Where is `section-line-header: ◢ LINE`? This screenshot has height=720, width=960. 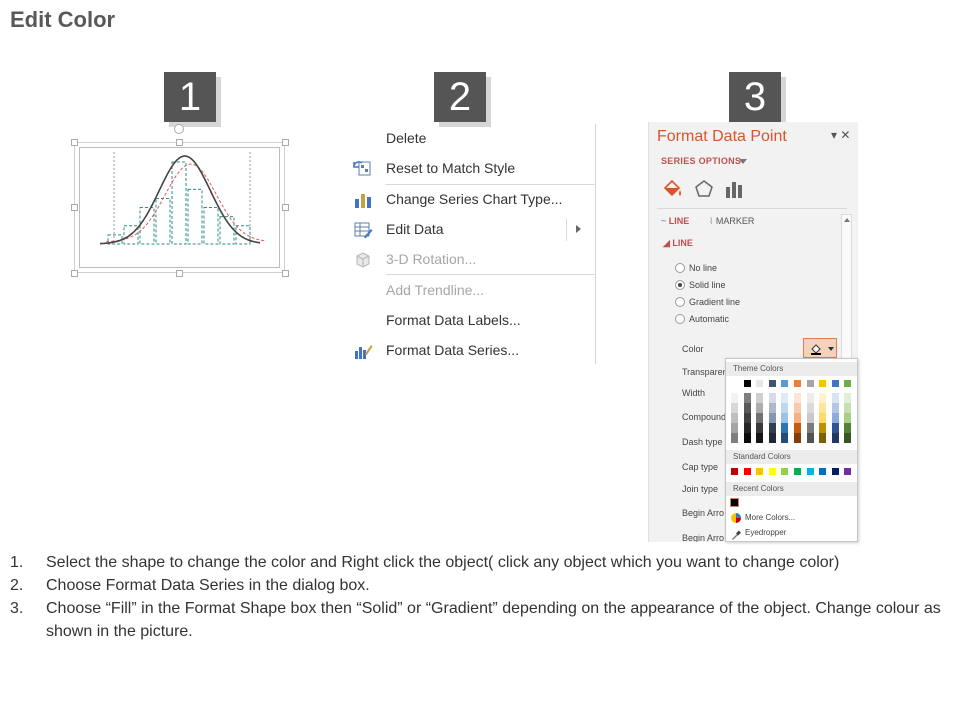
section-line-header: ◢ LINE is located at coordinates (678, 243).